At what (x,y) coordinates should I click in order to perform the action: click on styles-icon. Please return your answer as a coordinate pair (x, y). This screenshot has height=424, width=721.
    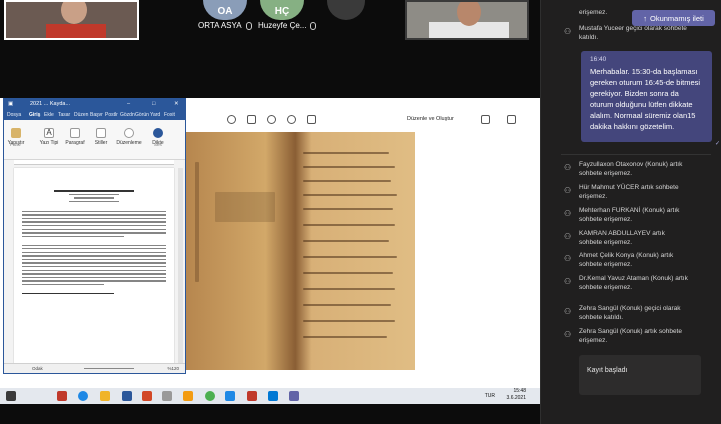
    Looking at the image, I should click on (101, 133).